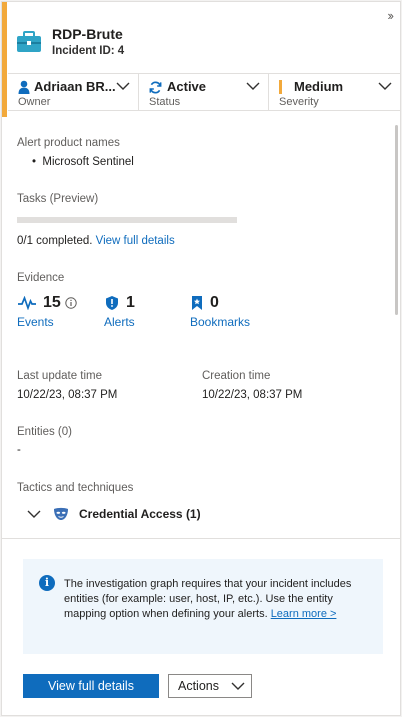 Image resolution: width=402 pixels, height=717 pixels. What do you see at coordinates (280, 87) in the screenshot?
I see `severity-indicator` at bounding box center [280, 87].